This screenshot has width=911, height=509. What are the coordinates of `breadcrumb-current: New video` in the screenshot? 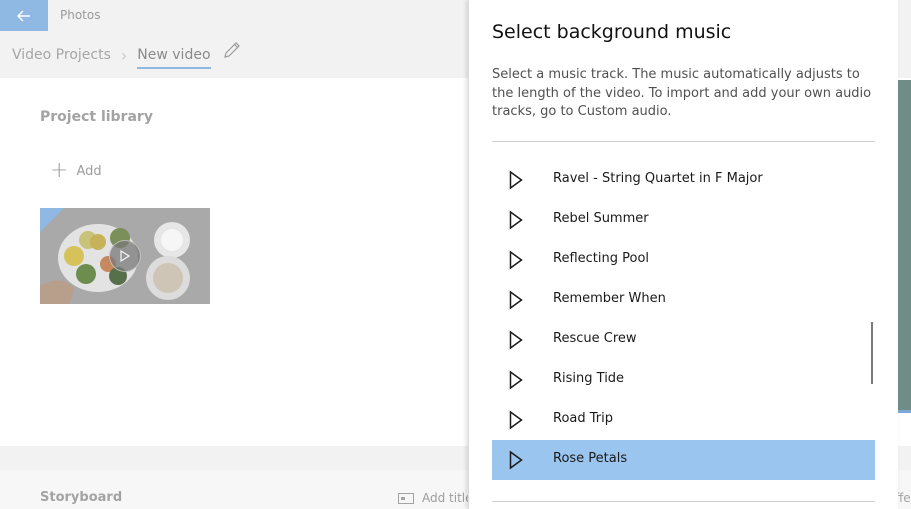 It's located at (174, 58).